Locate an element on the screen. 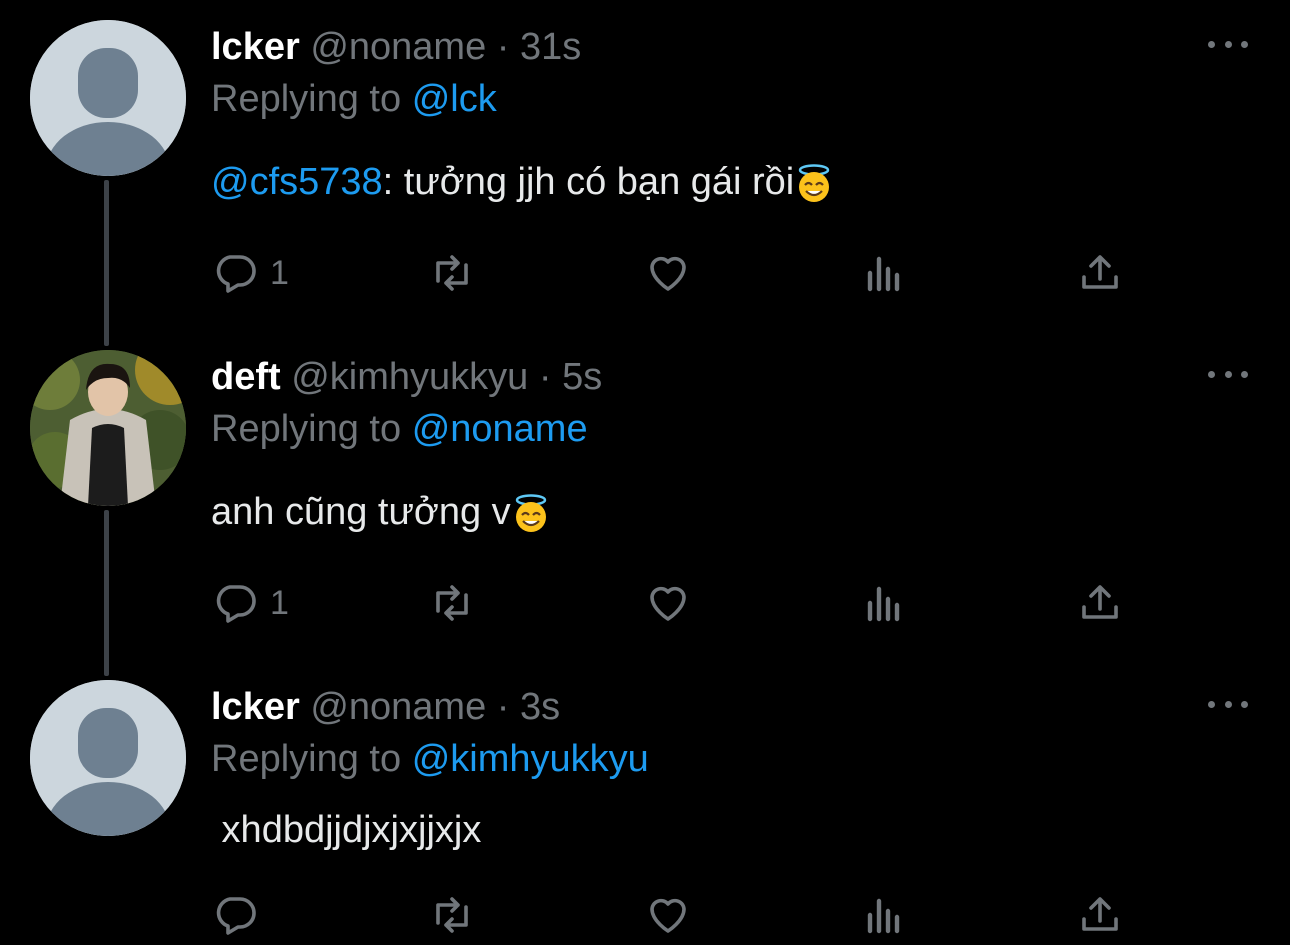 Image resolution: width=1290 pixels, height=945 pixels. replying-to: Replying to @kimhyukkyu is located at coordinates (430, 759).